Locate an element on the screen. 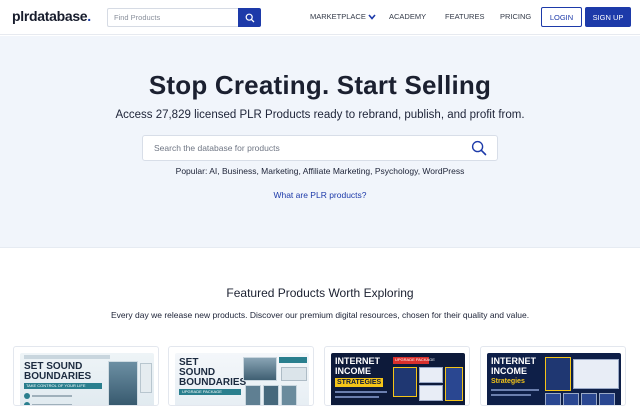 The height and width of the screenshot is (406, 640). header-search-input is located at coordinates (172, 17).